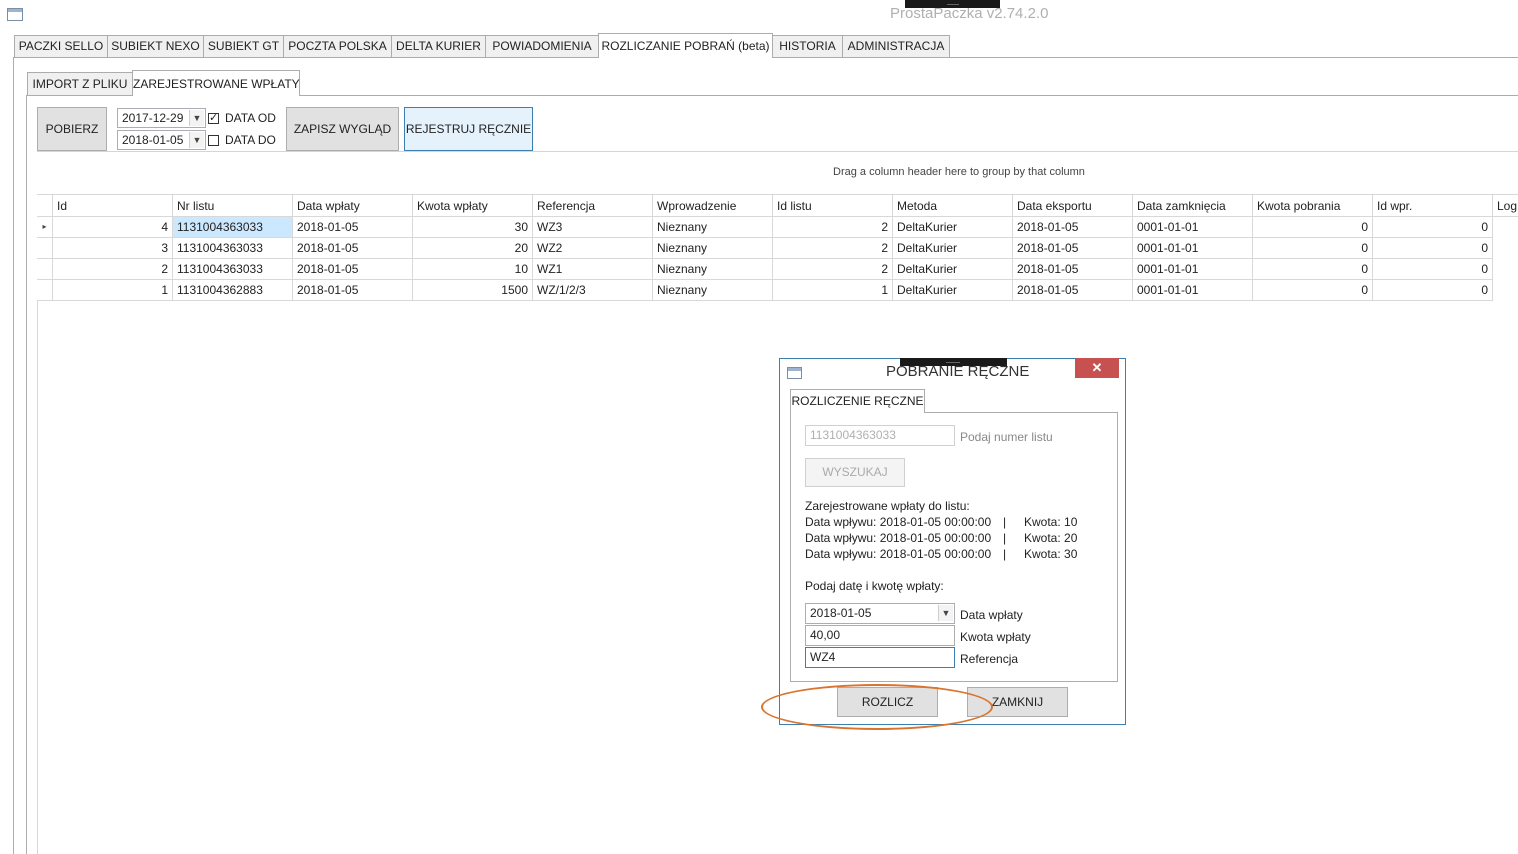  What do you see at coordinates (880, 435) in the screenshot?
I see `shipment-number-input: 1131004363033` at bounding box center [880, 435].